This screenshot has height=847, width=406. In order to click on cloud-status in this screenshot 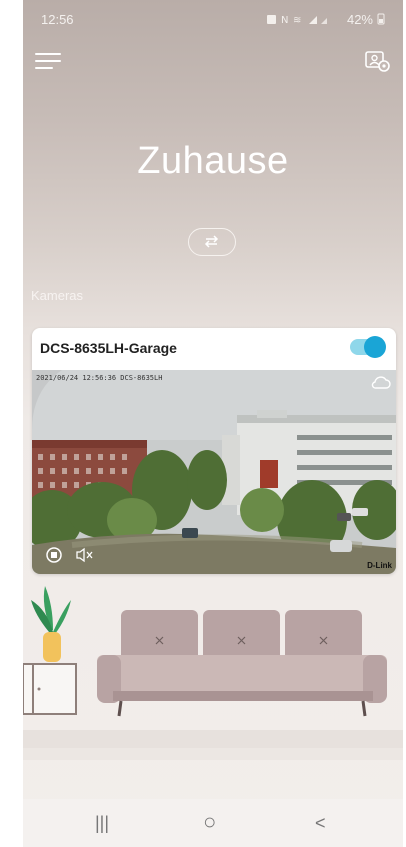, I will do `click(381, 385)`.